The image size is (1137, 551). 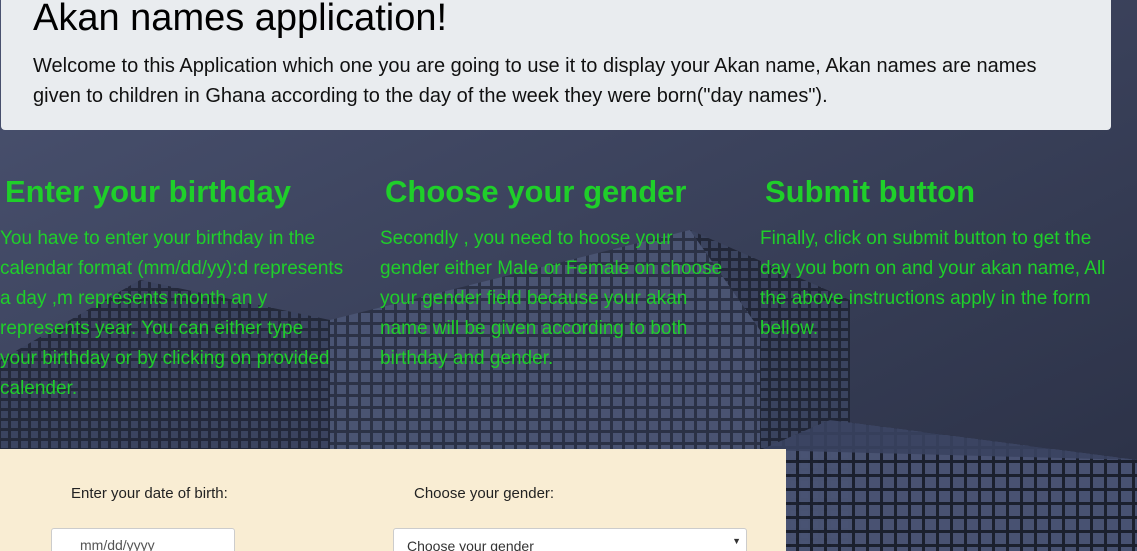 What do you see at coordinates (736, 541) in the screenshot?
I see `triangle-down-icon: ▼` at bounding box center [736, 541].